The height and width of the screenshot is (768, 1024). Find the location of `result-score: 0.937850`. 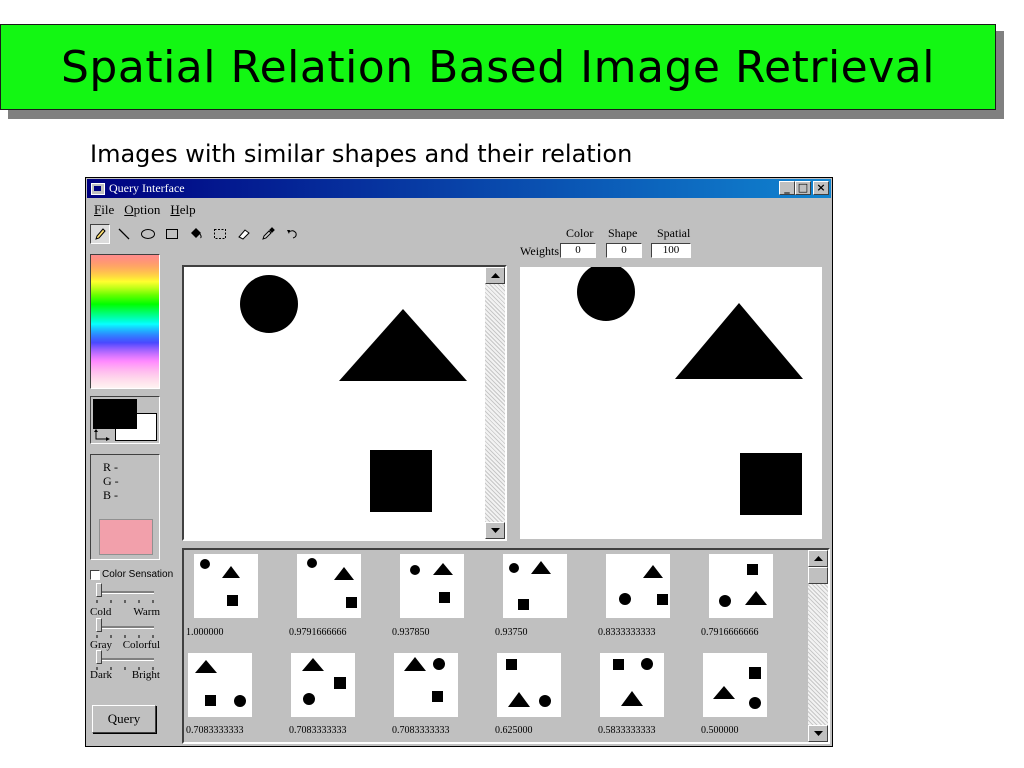

result-score: 0.937850 is located at coordinates (411, 632).